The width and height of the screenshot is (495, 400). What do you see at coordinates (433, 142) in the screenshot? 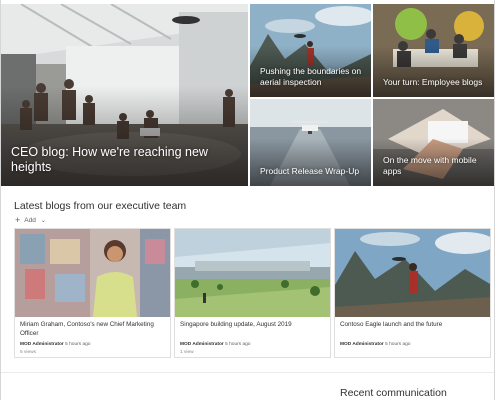
I see `hero-tile-mobile-apps: On the move with mobile apps` at bounding box center [433, 142].